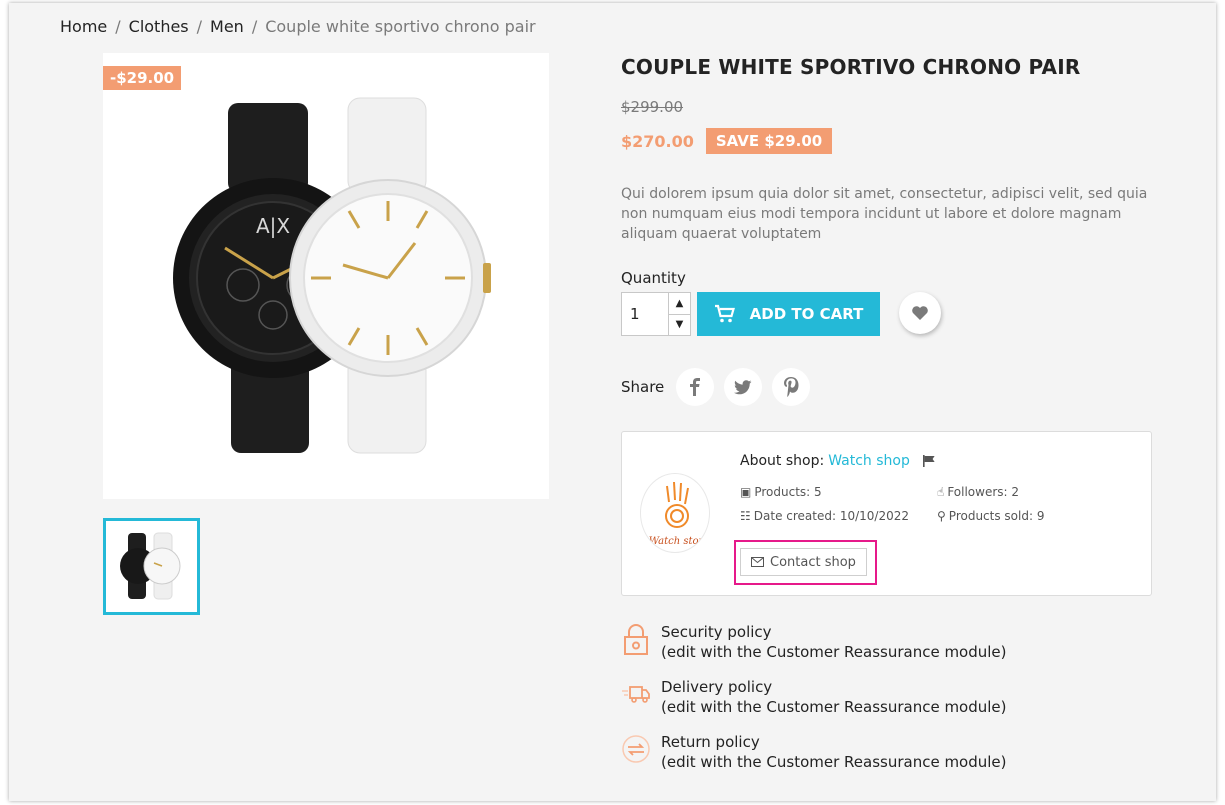  Describe the element at coordinates (831, 516) in the screenshot. I see `date-created-text: Date created: 10/10/2022` at that location.